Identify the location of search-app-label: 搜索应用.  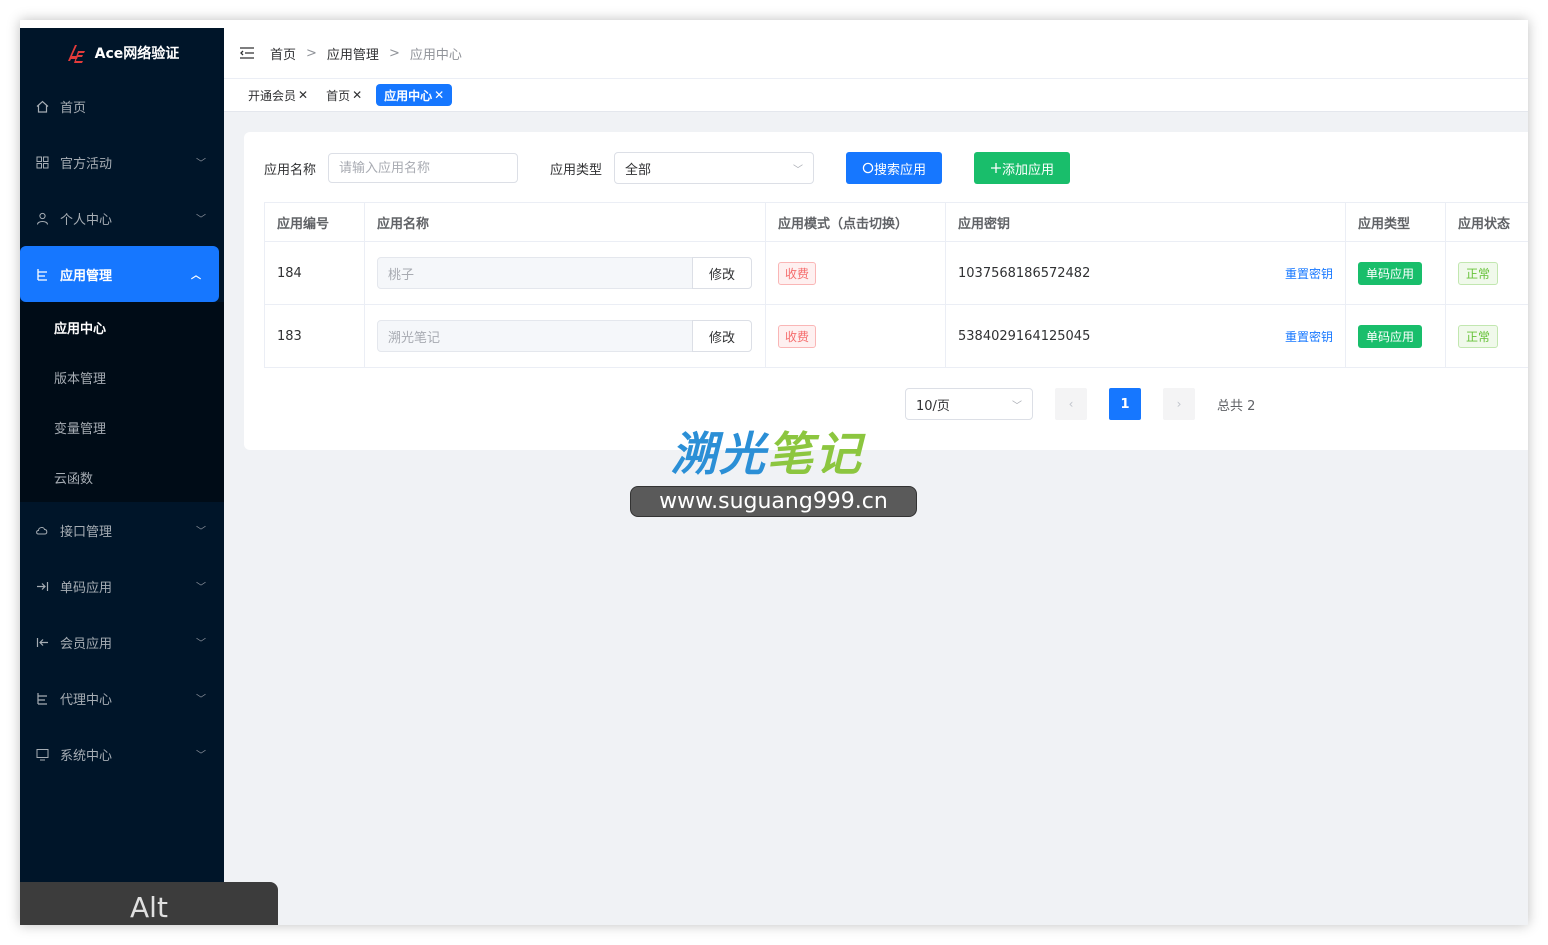
(900, 170).